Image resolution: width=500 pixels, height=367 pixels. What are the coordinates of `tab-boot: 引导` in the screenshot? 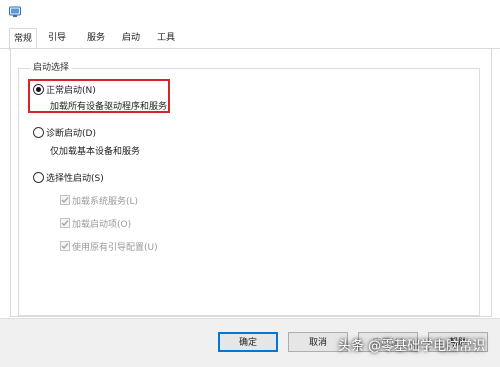 It's located at (57, 38).